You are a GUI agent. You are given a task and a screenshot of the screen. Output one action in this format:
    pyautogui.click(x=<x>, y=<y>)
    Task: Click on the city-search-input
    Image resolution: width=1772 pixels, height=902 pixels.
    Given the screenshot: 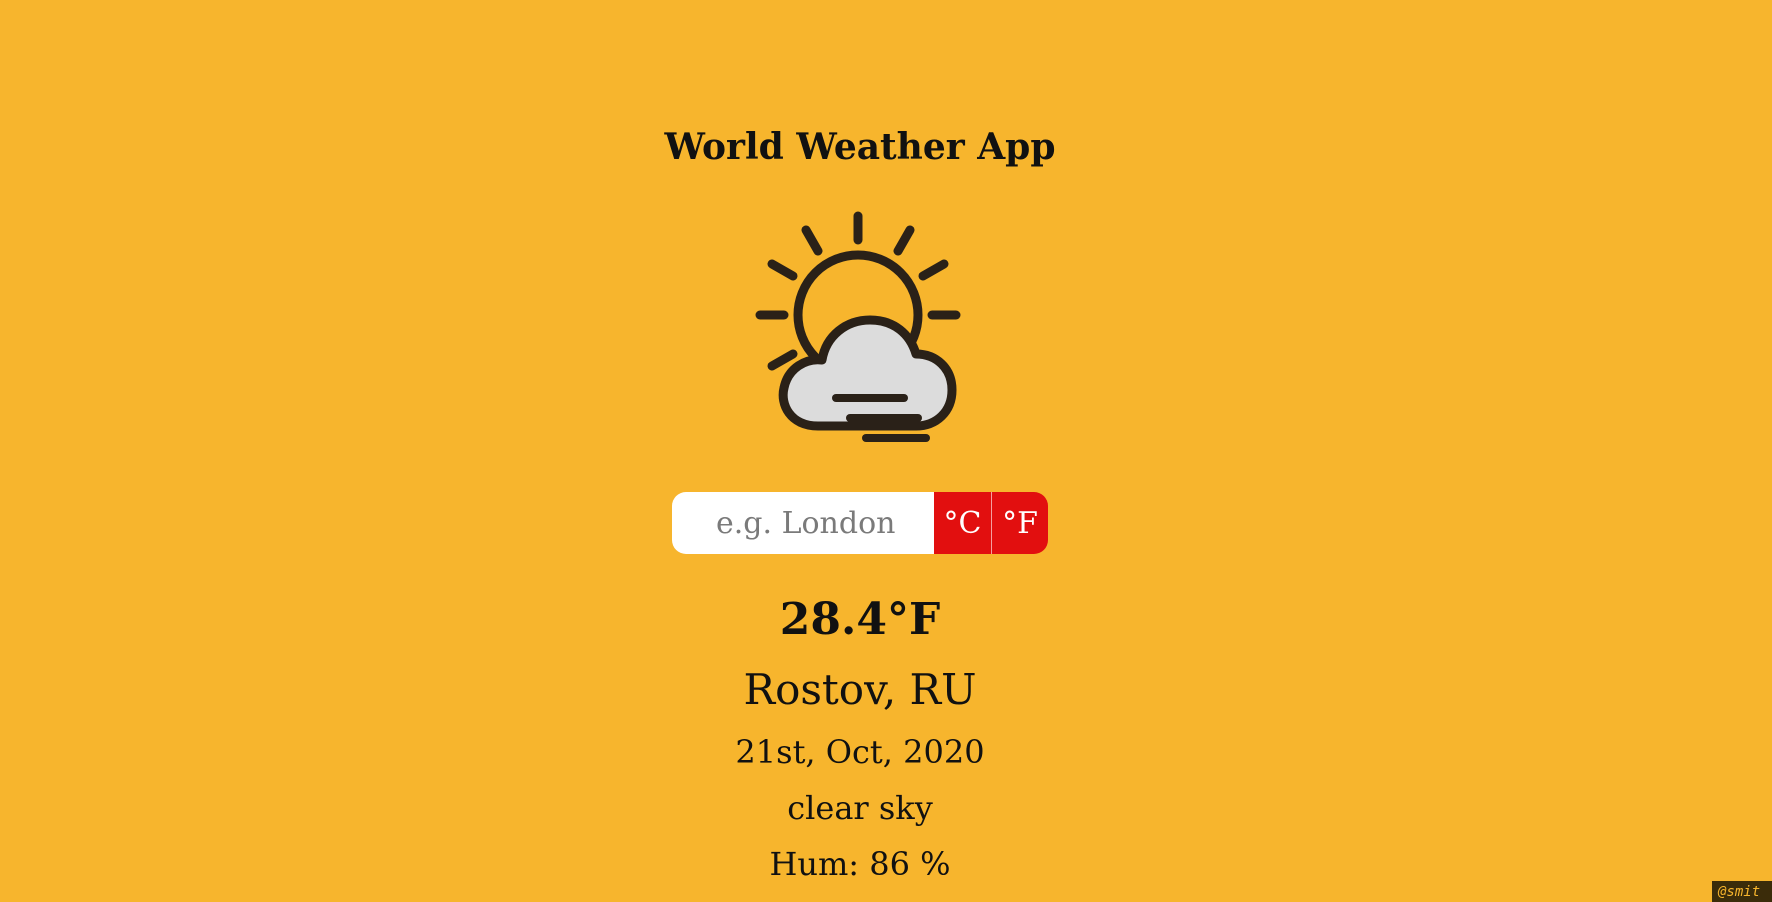 What is the action you would take?
    pyautogui.click(x=803, y=523)
    